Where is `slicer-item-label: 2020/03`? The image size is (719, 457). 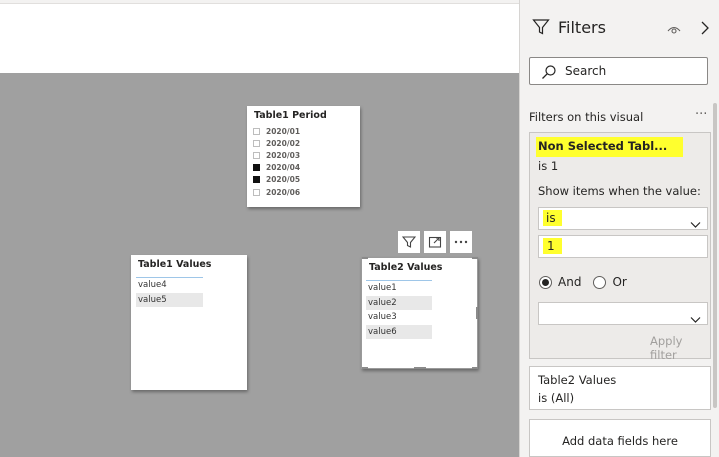 slicer-item-label: 2020/03 is located at coordinates (283, 155).